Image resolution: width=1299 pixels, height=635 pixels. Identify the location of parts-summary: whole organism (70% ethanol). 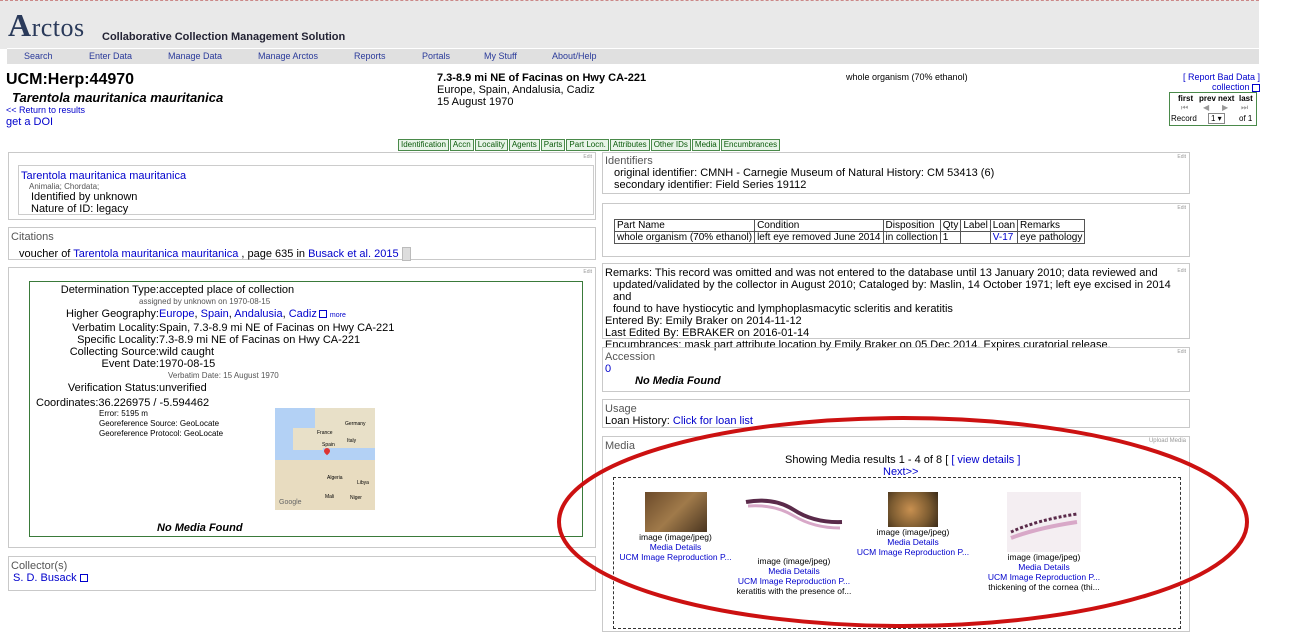
(907, 77).